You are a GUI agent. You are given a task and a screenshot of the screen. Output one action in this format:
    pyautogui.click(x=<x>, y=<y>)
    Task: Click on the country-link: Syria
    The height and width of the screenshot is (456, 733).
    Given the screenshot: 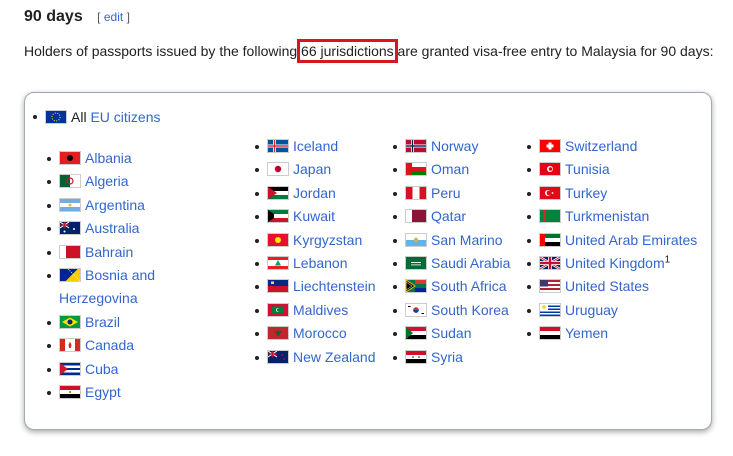 What is the action you would take?
    pyautogui.click(x=447, y=357)
    